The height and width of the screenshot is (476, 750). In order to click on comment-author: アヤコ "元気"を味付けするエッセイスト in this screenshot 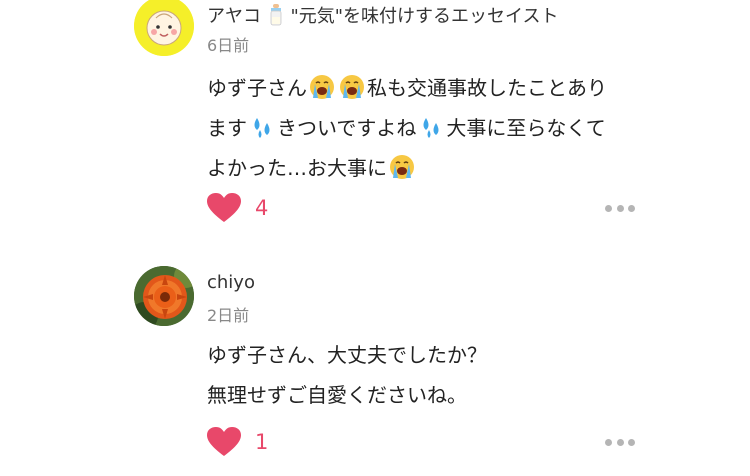, I will do `click(383, 15)`.